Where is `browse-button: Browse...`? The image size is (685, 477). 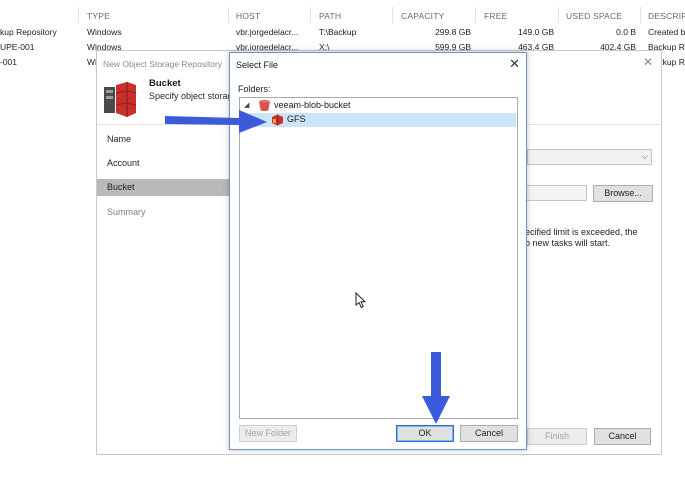 browse-button: Browse... is located at coordinates (623, 193).